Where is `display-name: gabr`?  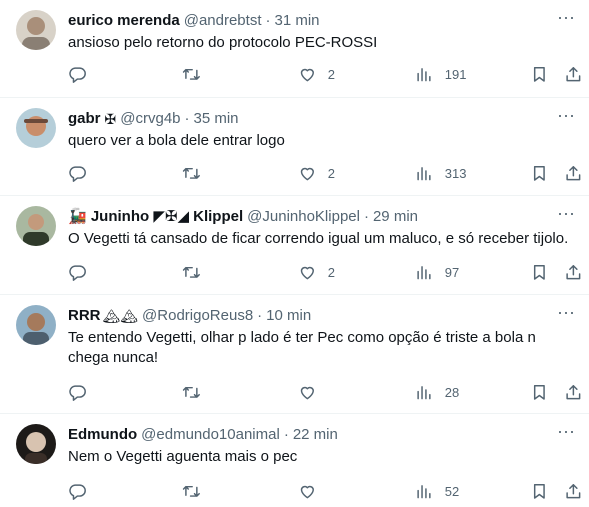 display-name: gabr is located at coordinates (84, 119).